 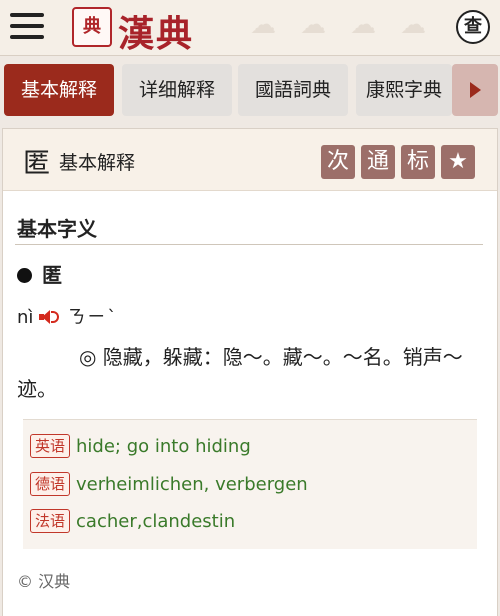 What do you see at coordinates (475, 90) in the screenshot?
I see `tabs-next-arrow-icon` at bounding box center [475, 90].